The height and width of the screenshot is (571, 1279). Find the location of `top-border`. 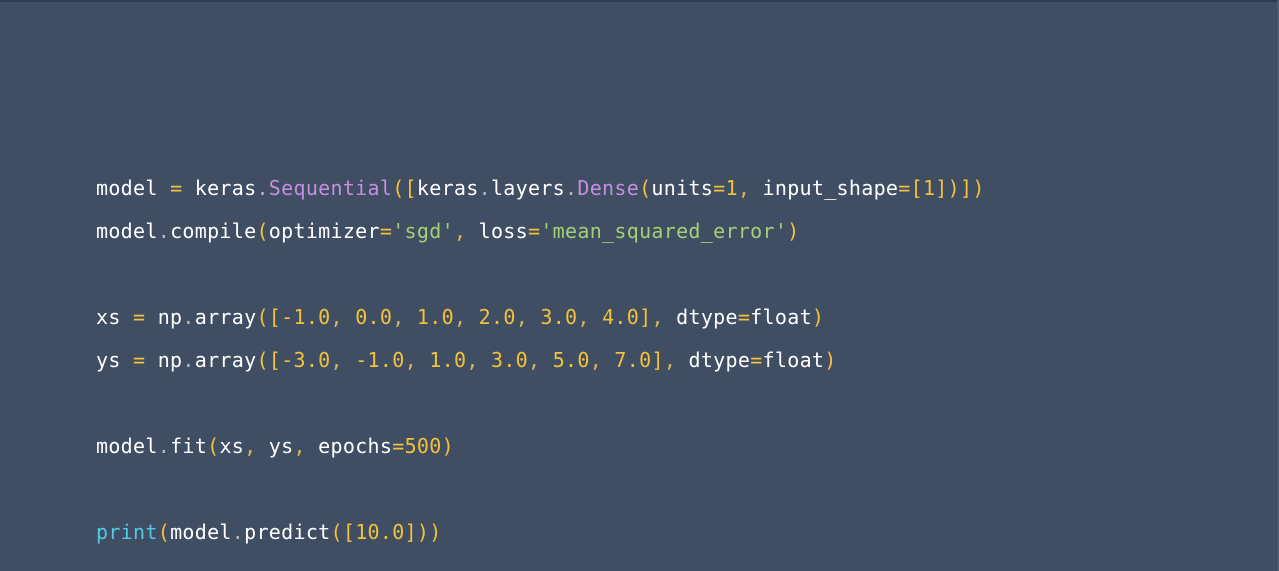

top-border is located at coordinates (639, 1).